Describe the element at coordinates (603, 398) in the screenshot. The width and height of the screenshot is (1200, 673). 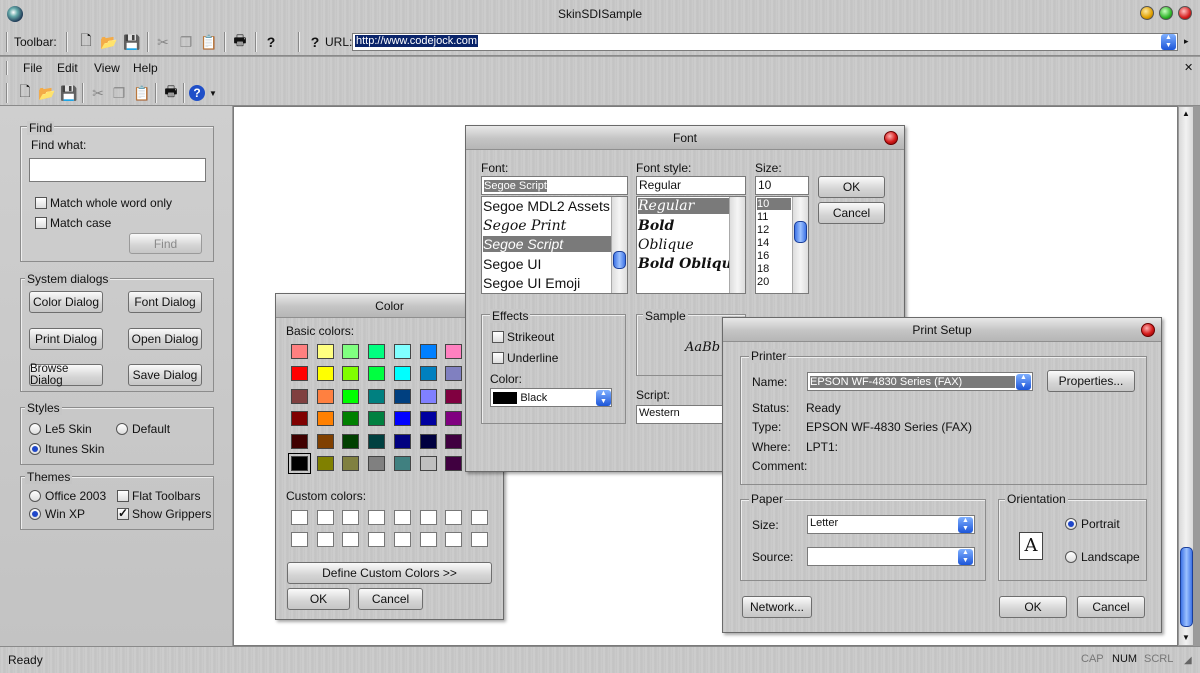
I see `color-dropdown-icon: ▲ ▼` at that location.